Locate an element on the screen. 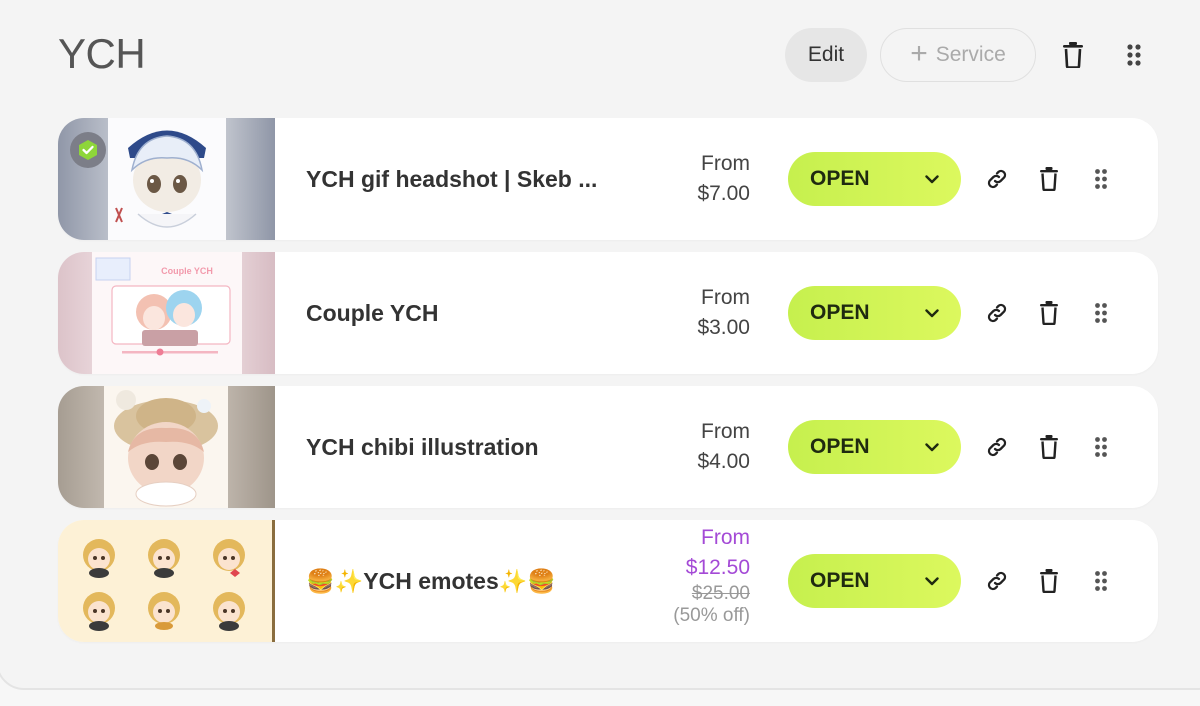  verified-check-icon is located at coordinates (88, 150).